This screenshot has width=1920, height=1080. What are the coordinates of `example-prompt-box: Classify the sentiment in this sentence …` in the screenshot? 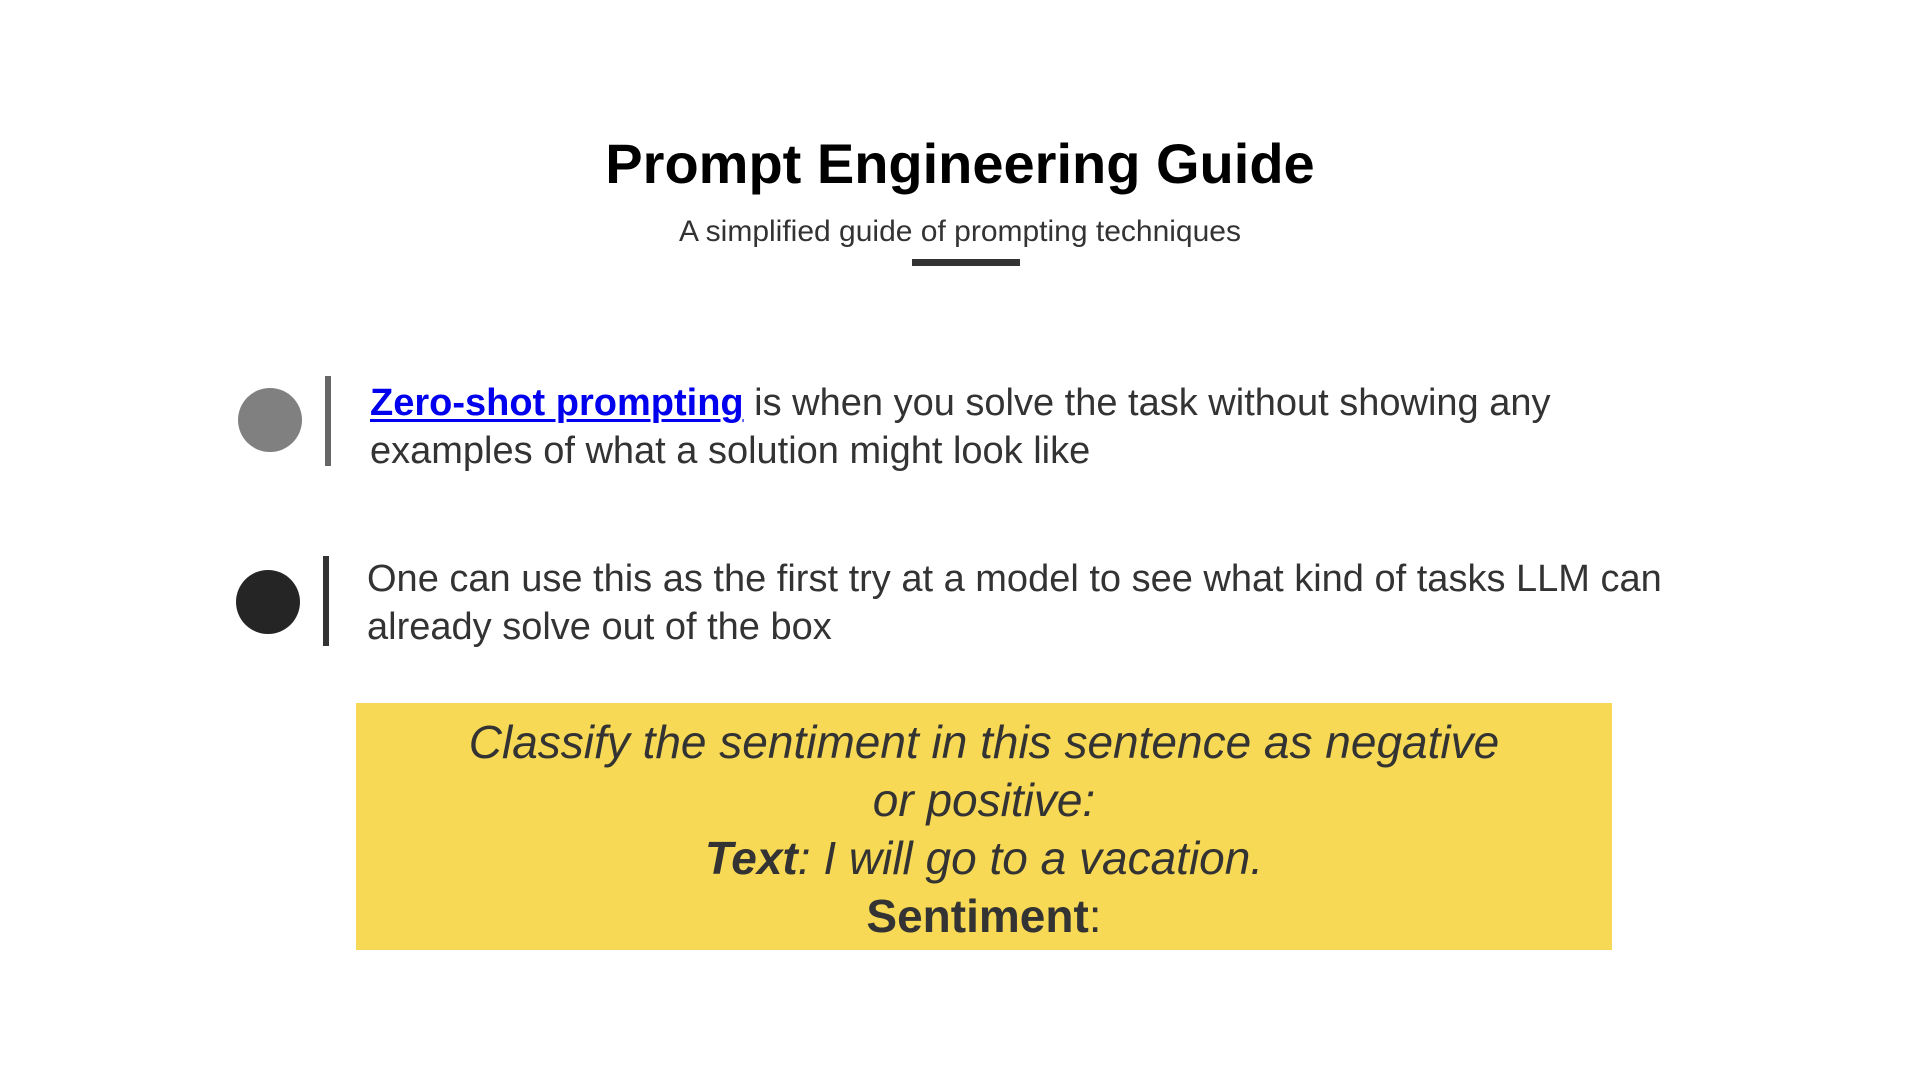 It's located at (984, 826).